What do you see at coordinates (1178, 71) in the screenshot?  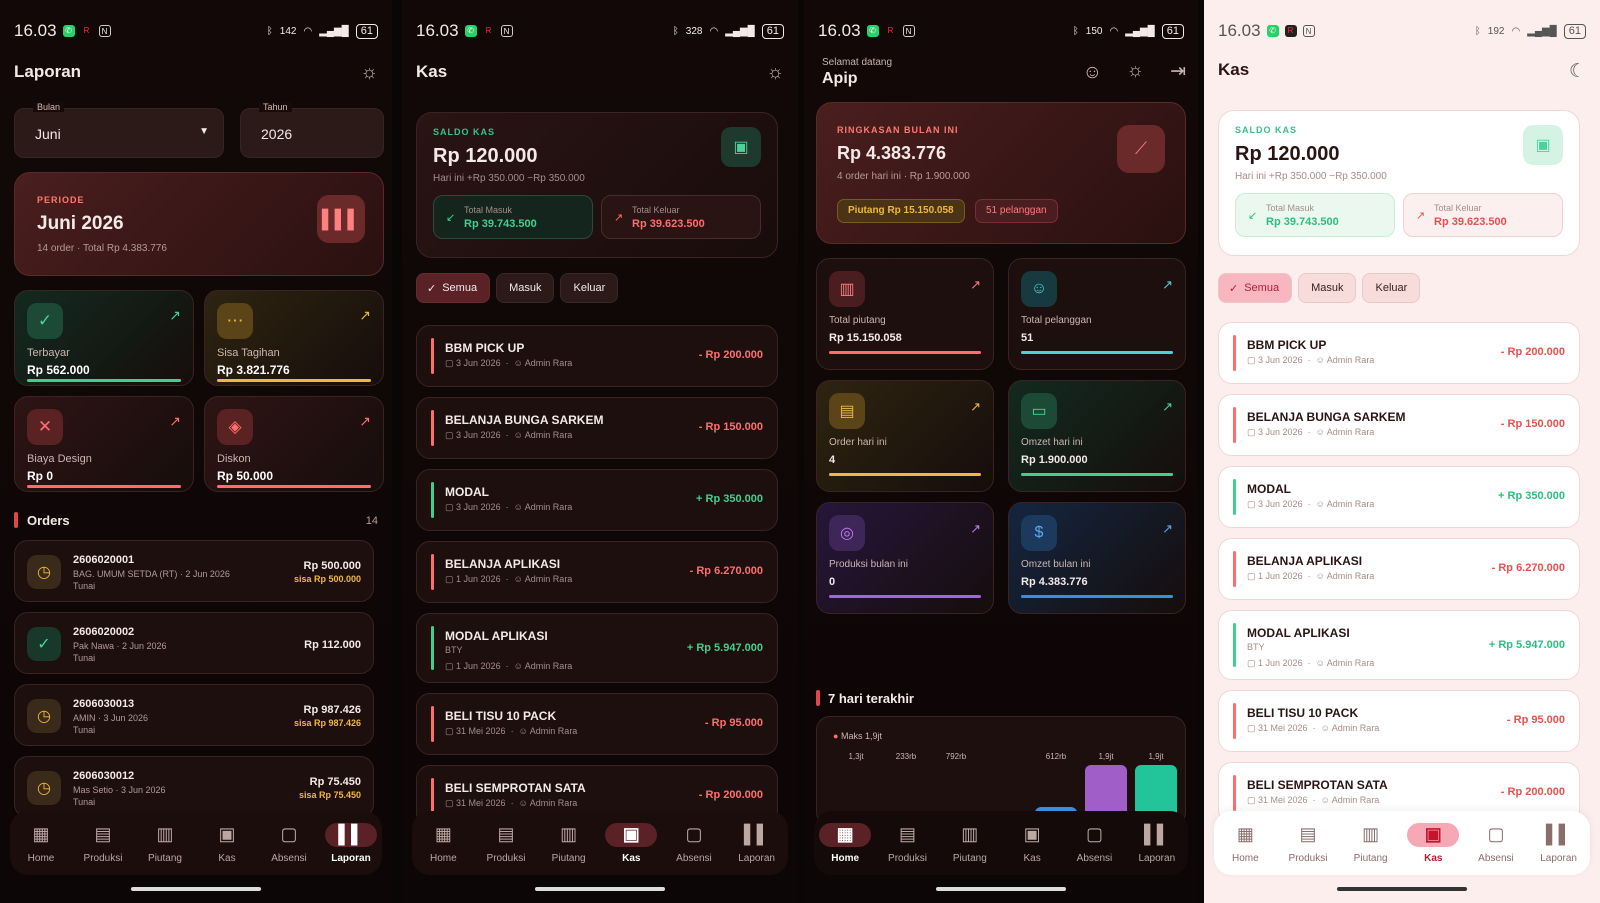 I see `logout-icon: ⇥` at bounding box center [1178, 71].